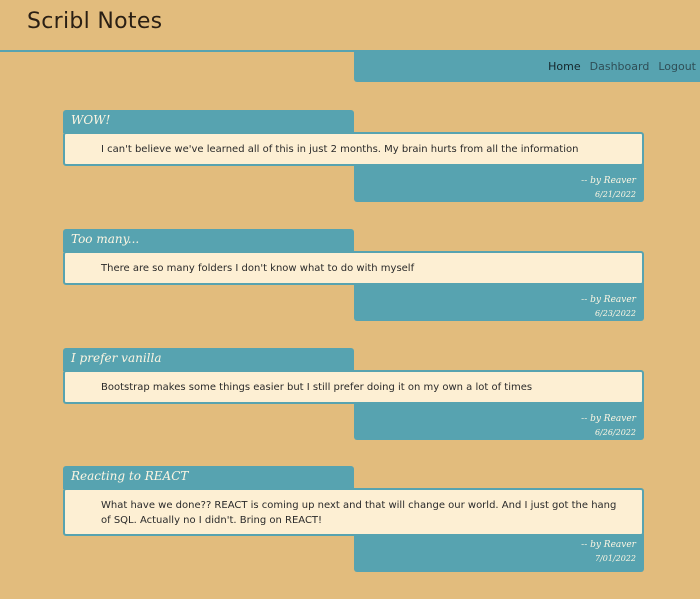 This screenshot has height=599, width=700. What do you see at coordinates (564, 66) in the screenshot?
I see `nav-home-link: Home` at bounding box center [564, 66].